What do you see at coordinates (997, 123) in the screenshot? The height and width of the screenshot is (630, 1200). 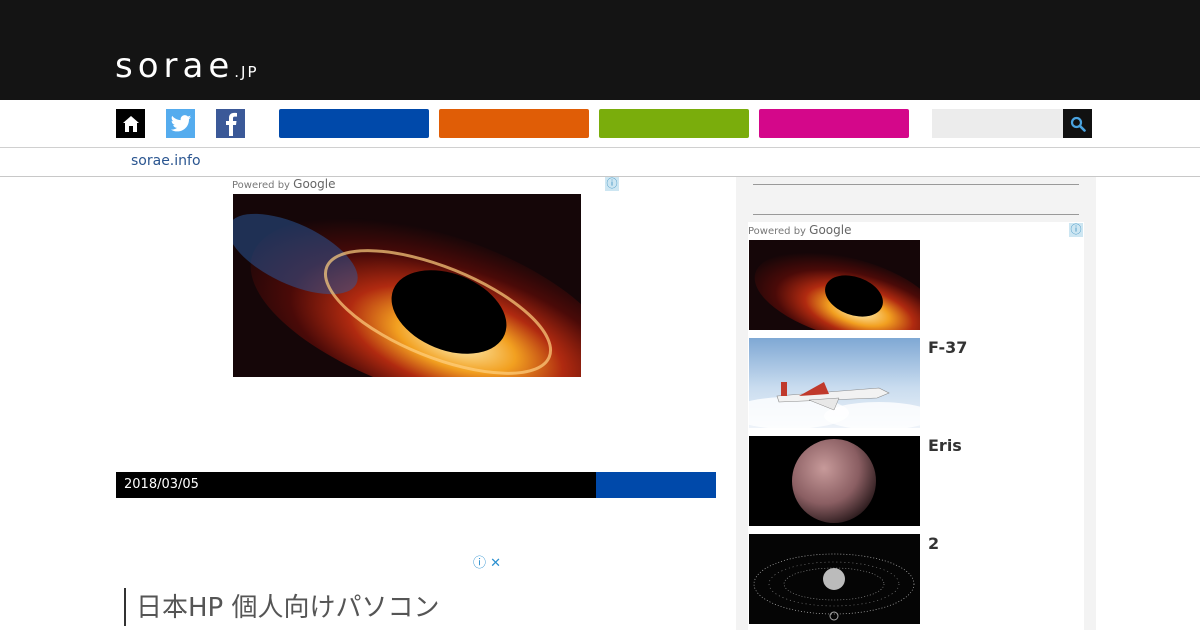 I see `search-input` at bounding box center [997, 123].